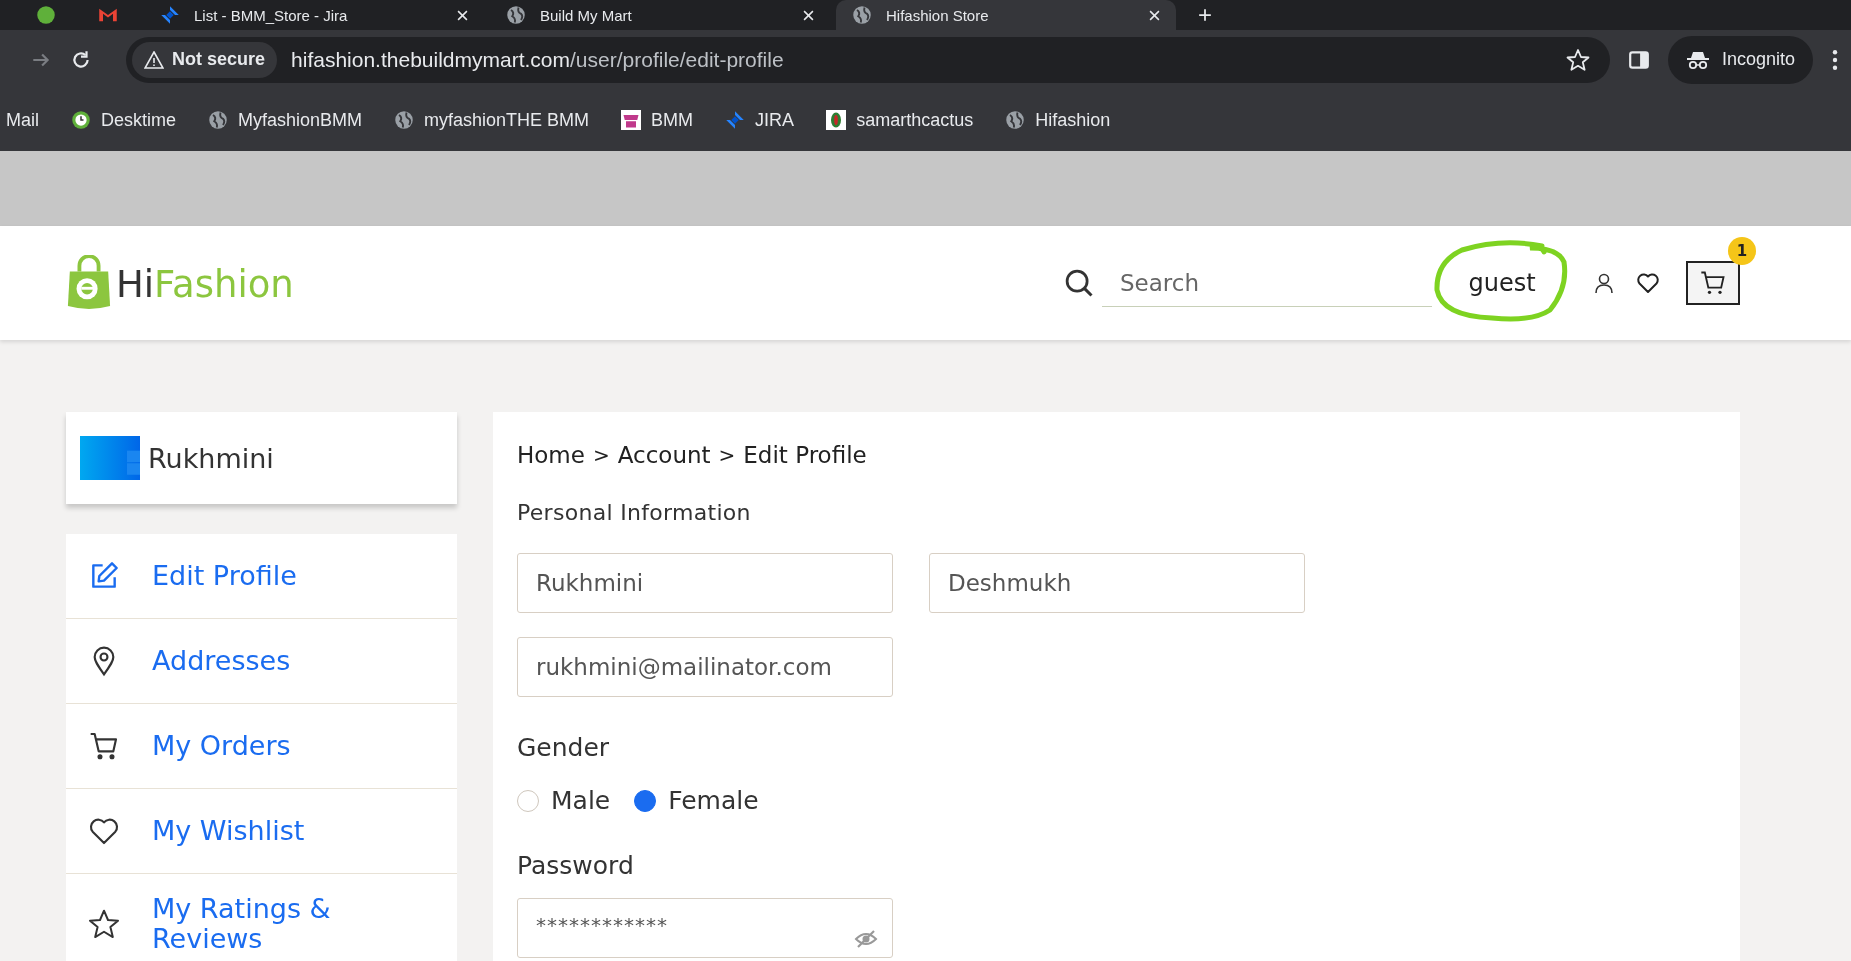 The height and width of the screenshot is (961, 1851). I want to click on user-name: guest, so click(1502, 283).